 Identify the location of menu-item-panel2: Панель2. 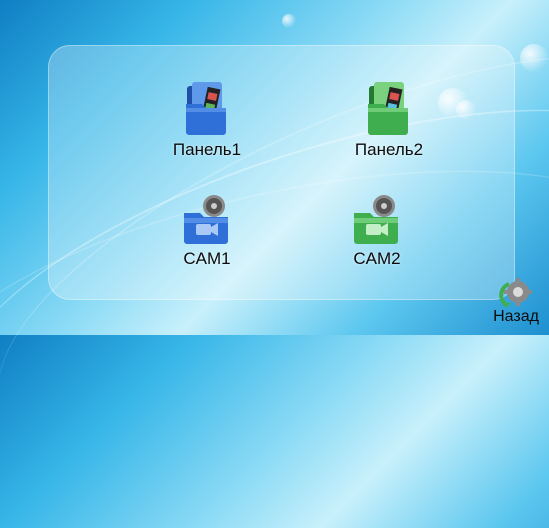
(389, 120).